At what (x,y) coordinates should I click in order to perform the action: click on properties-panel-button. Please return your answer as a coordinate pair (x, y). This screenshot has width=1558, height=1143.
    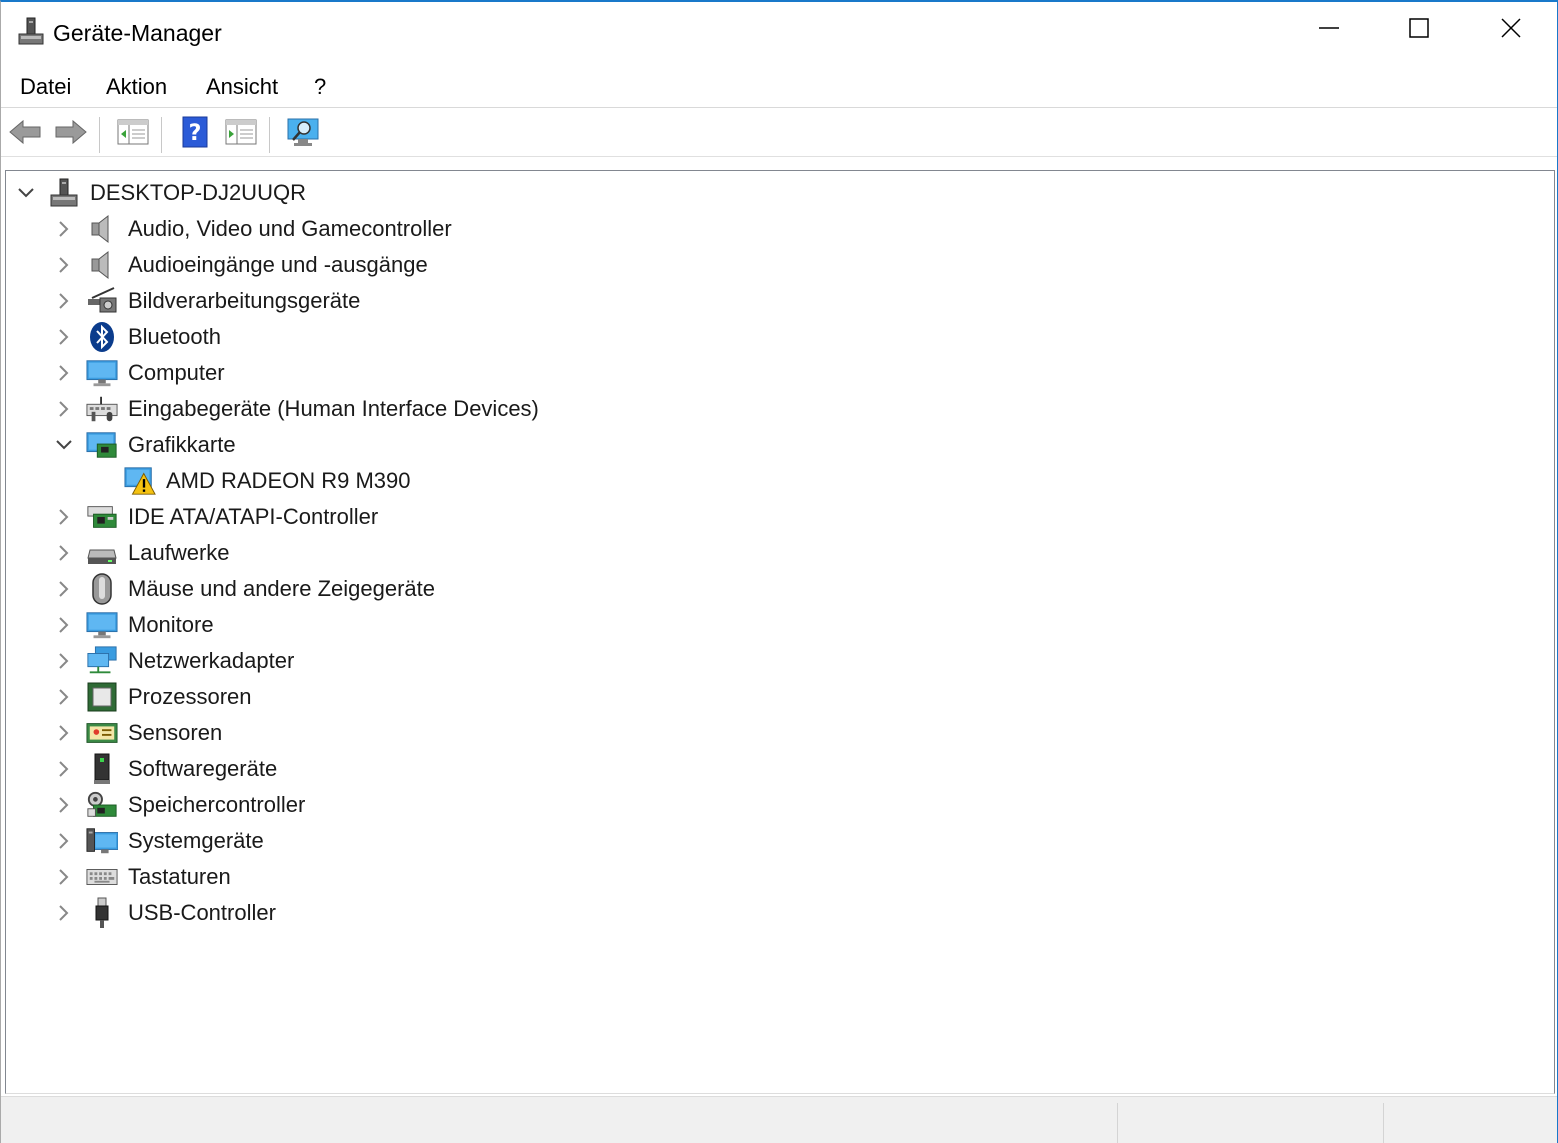
    Looking at the image, I should click on (241, 134).